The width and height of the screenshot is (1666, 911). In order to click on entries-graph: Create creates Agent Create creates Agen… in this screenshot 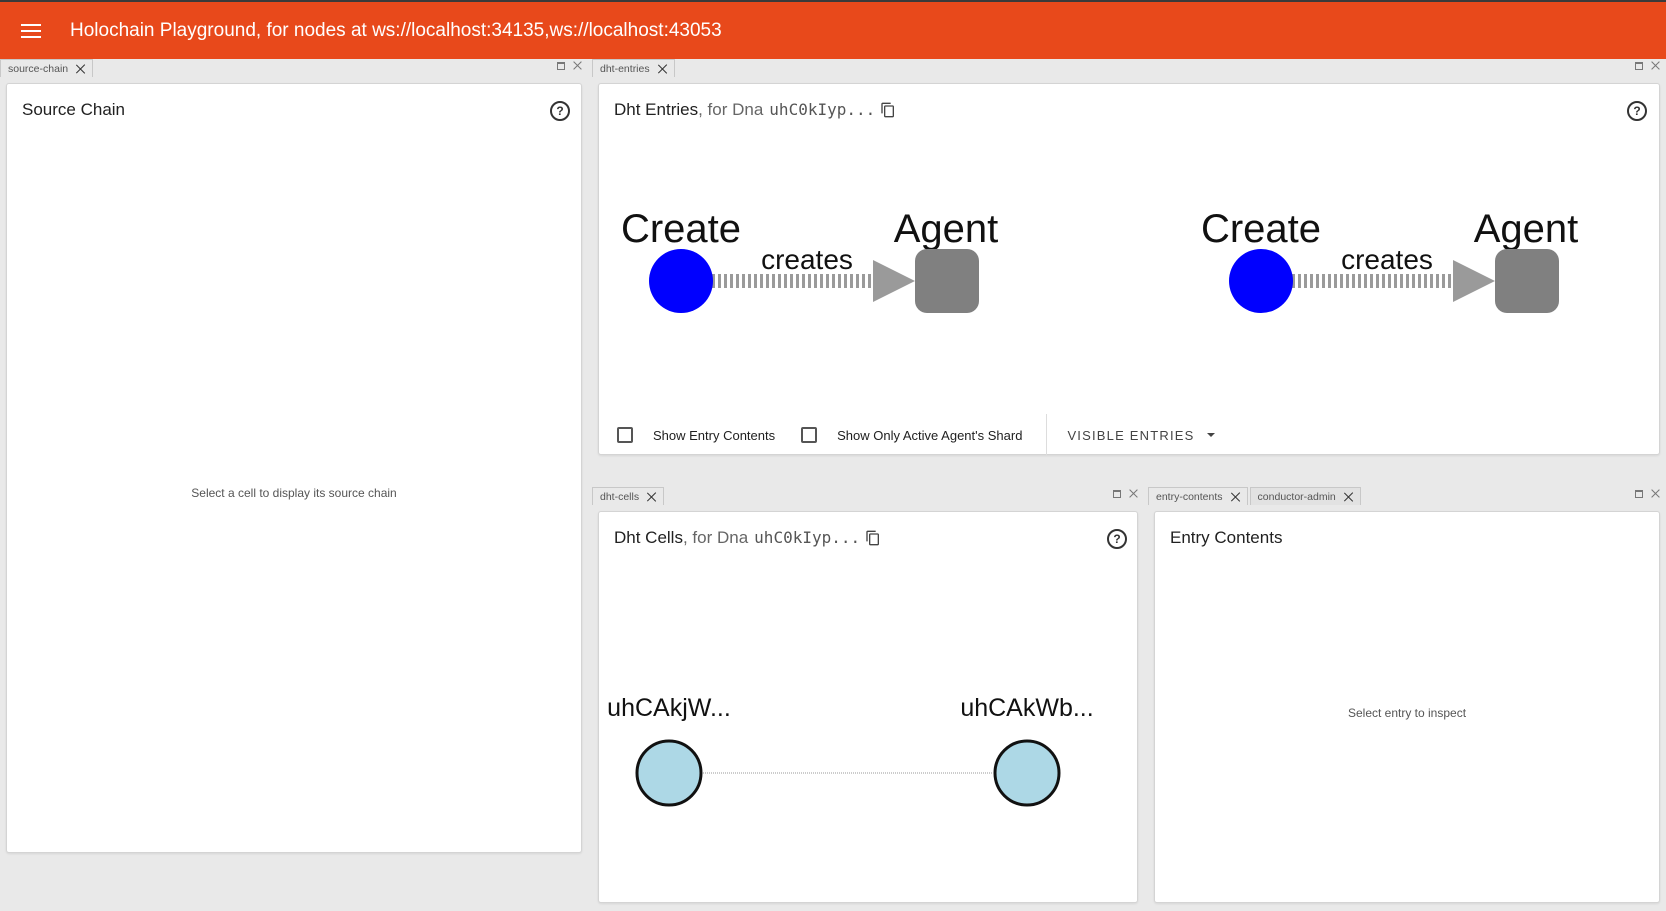, I will do `click(1099, 260)`.